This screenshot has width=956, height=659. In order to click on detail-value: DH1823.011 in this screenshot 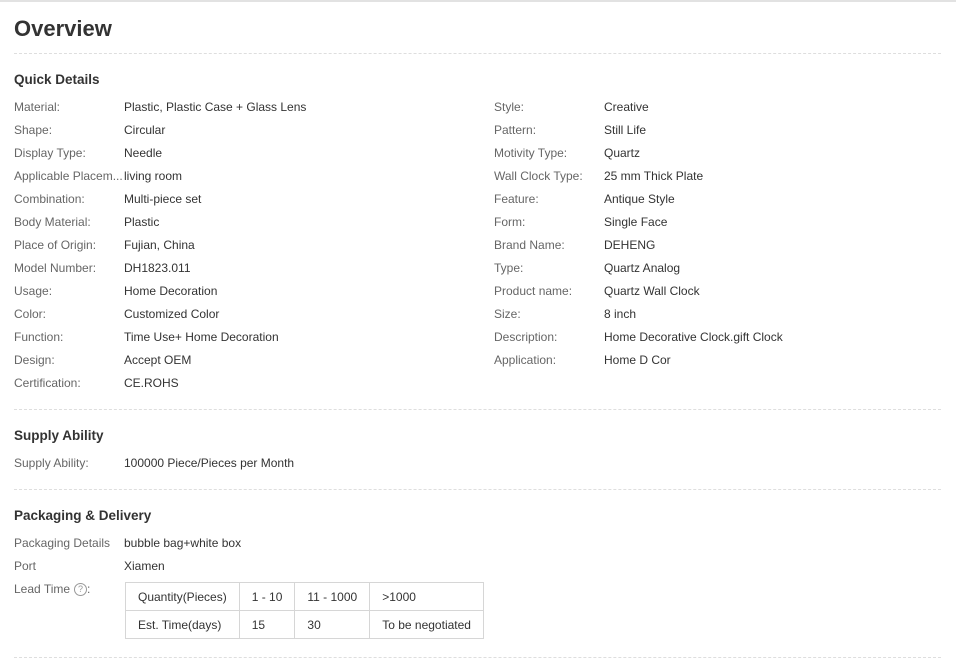, I will do `click(157, 268)`.